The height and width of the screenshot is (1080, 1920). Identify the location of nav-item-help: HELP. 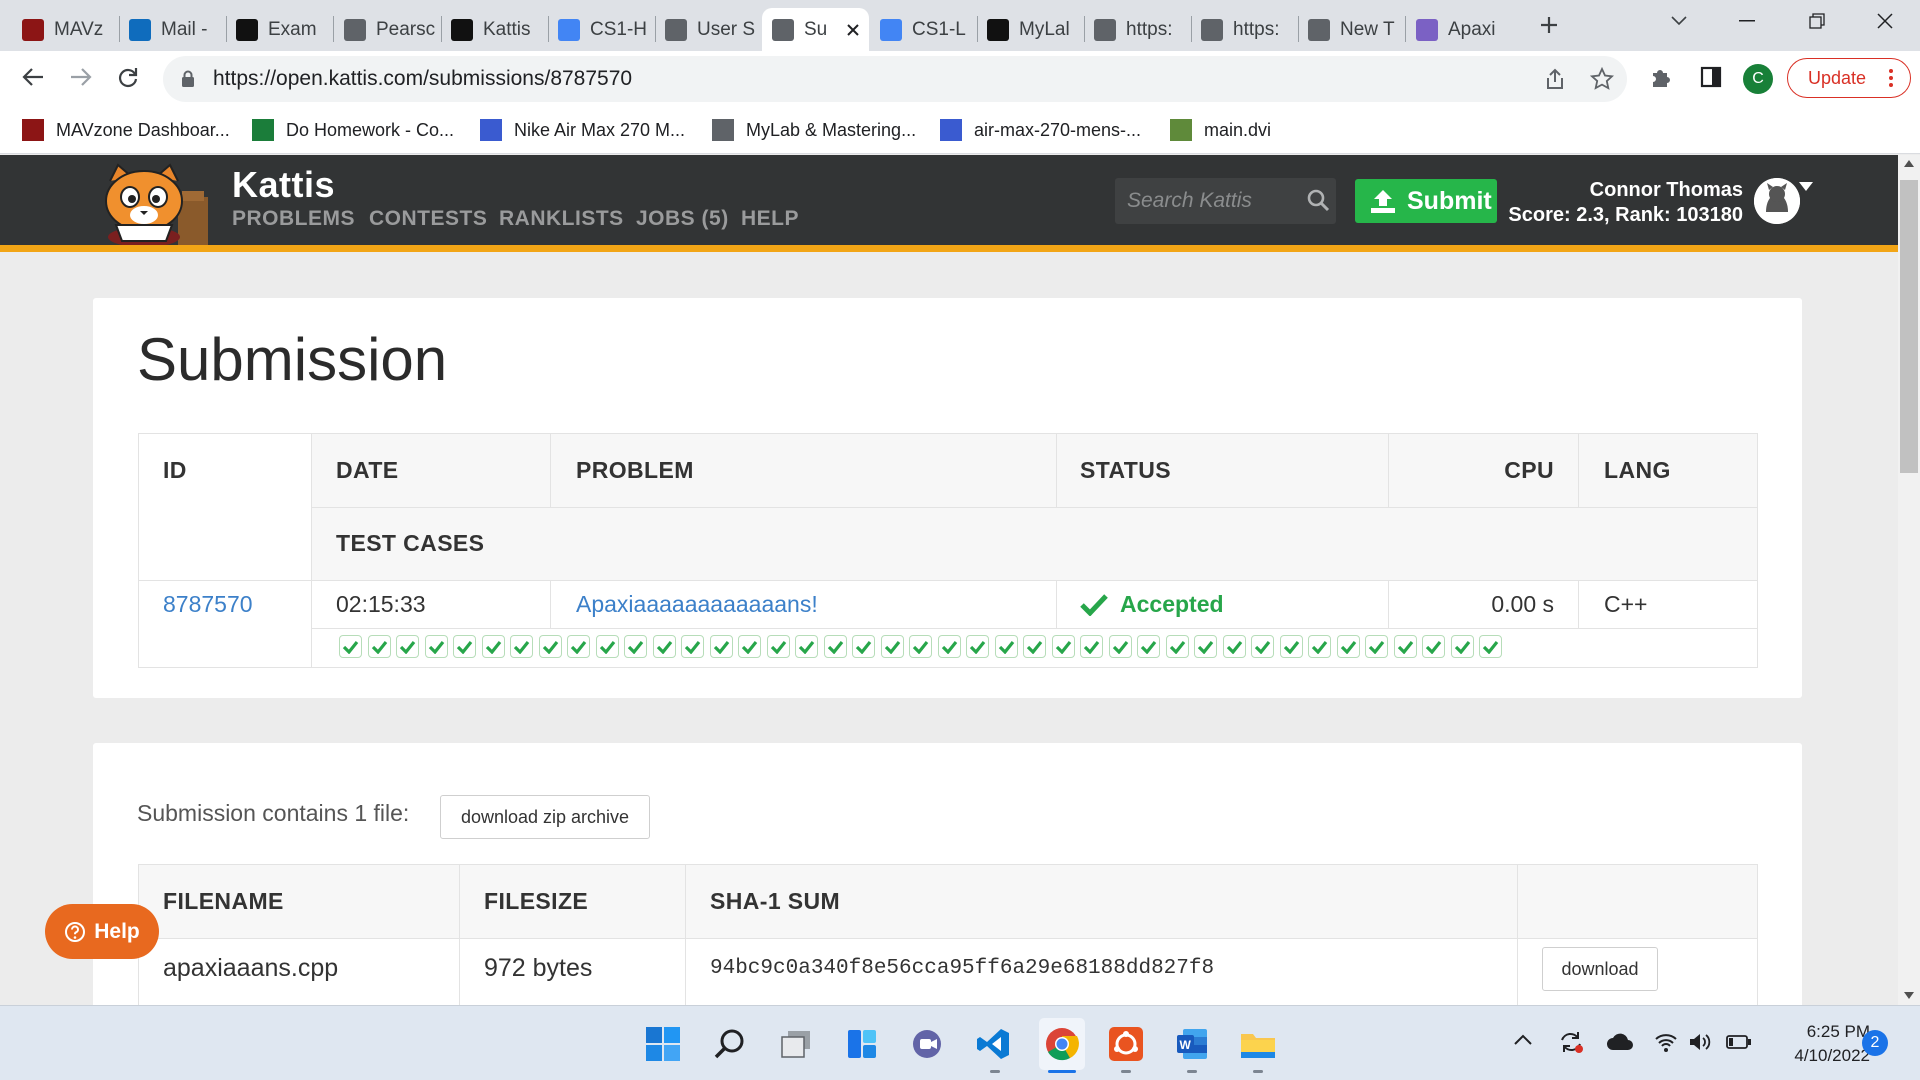
(770, 219).